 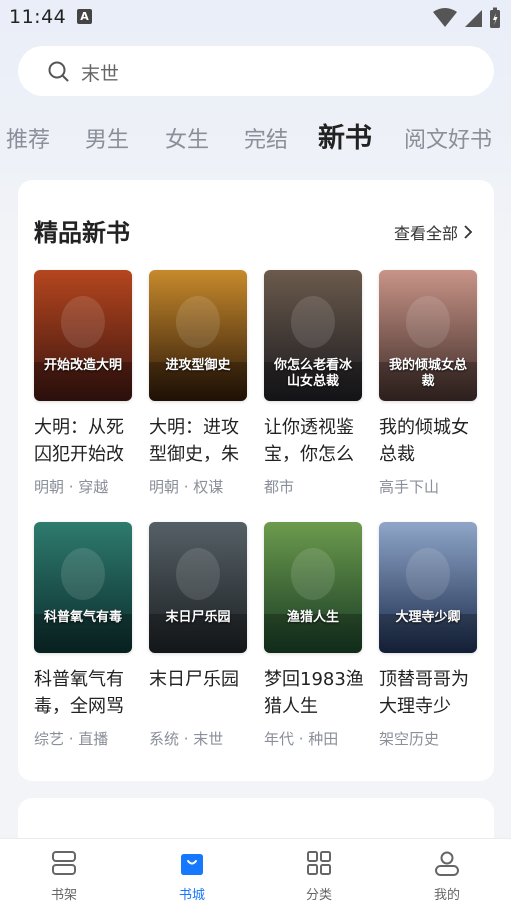 I want to click on tab-new-books: 新书, so click(x=345, y=135).